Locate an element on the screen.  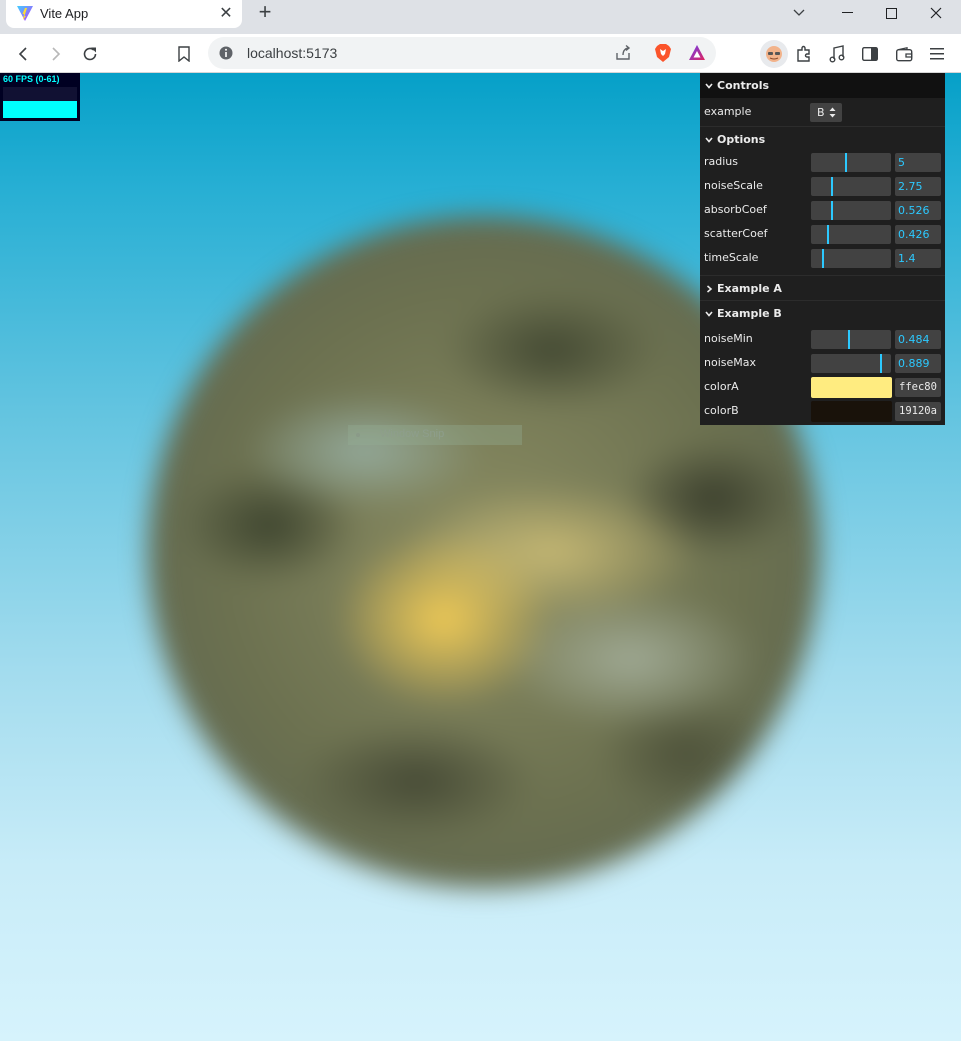
extension-avatar-icon is located at coordinates (774, 54).